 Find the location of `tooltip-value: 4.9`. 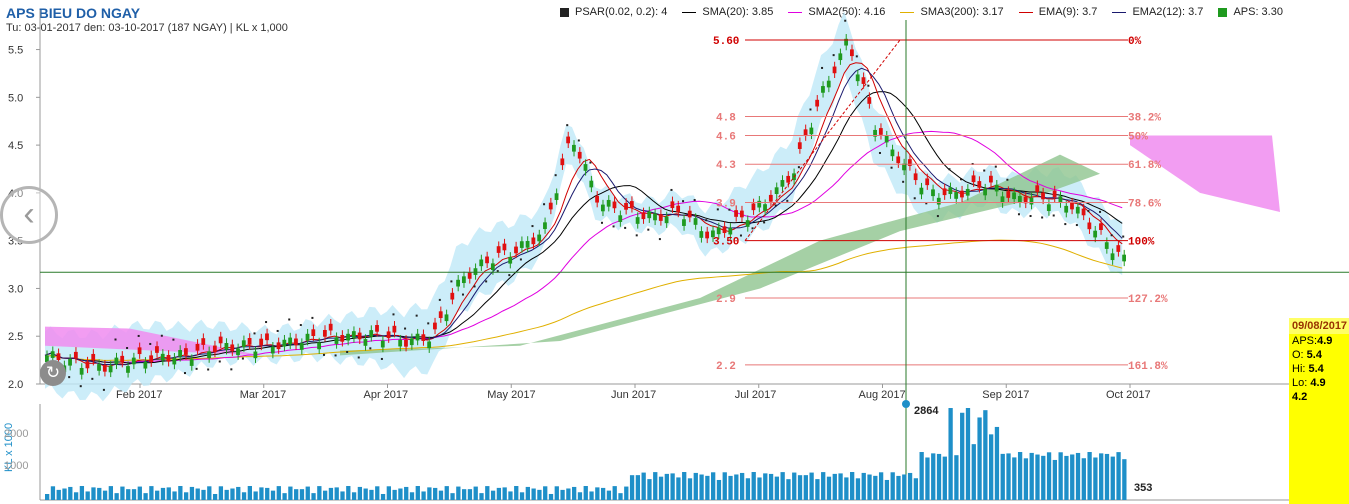

tooltip-value: 4.9 is located at coordinates (1325, 341).